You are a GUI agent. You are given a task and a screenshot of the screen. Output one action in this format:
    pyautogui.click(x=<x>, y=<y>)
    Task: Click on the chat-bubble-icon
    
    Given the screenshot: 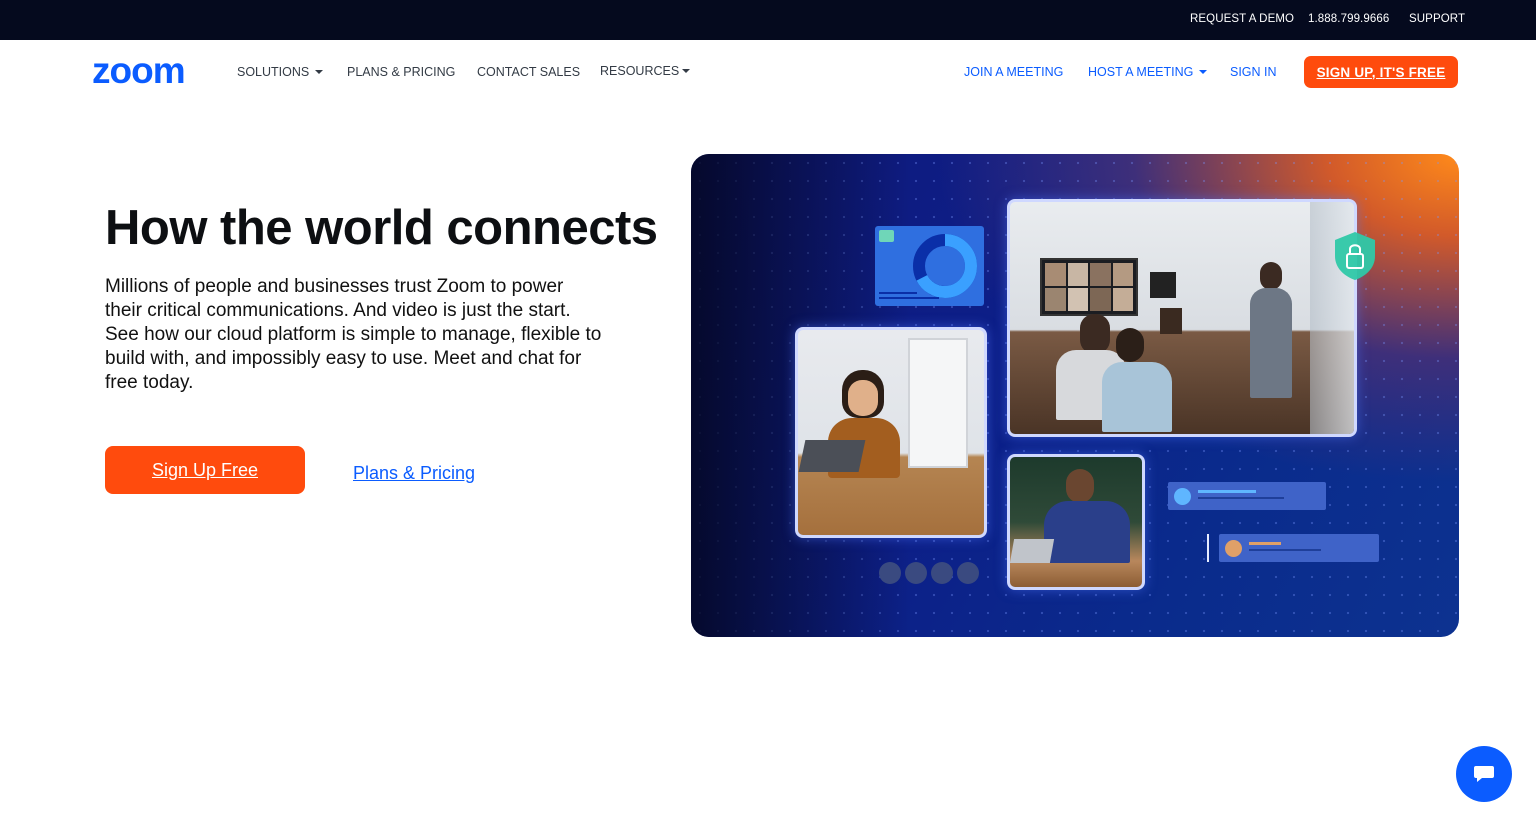 What is the action you would take?
    pyautogui.click(x=1484, y=774)
    